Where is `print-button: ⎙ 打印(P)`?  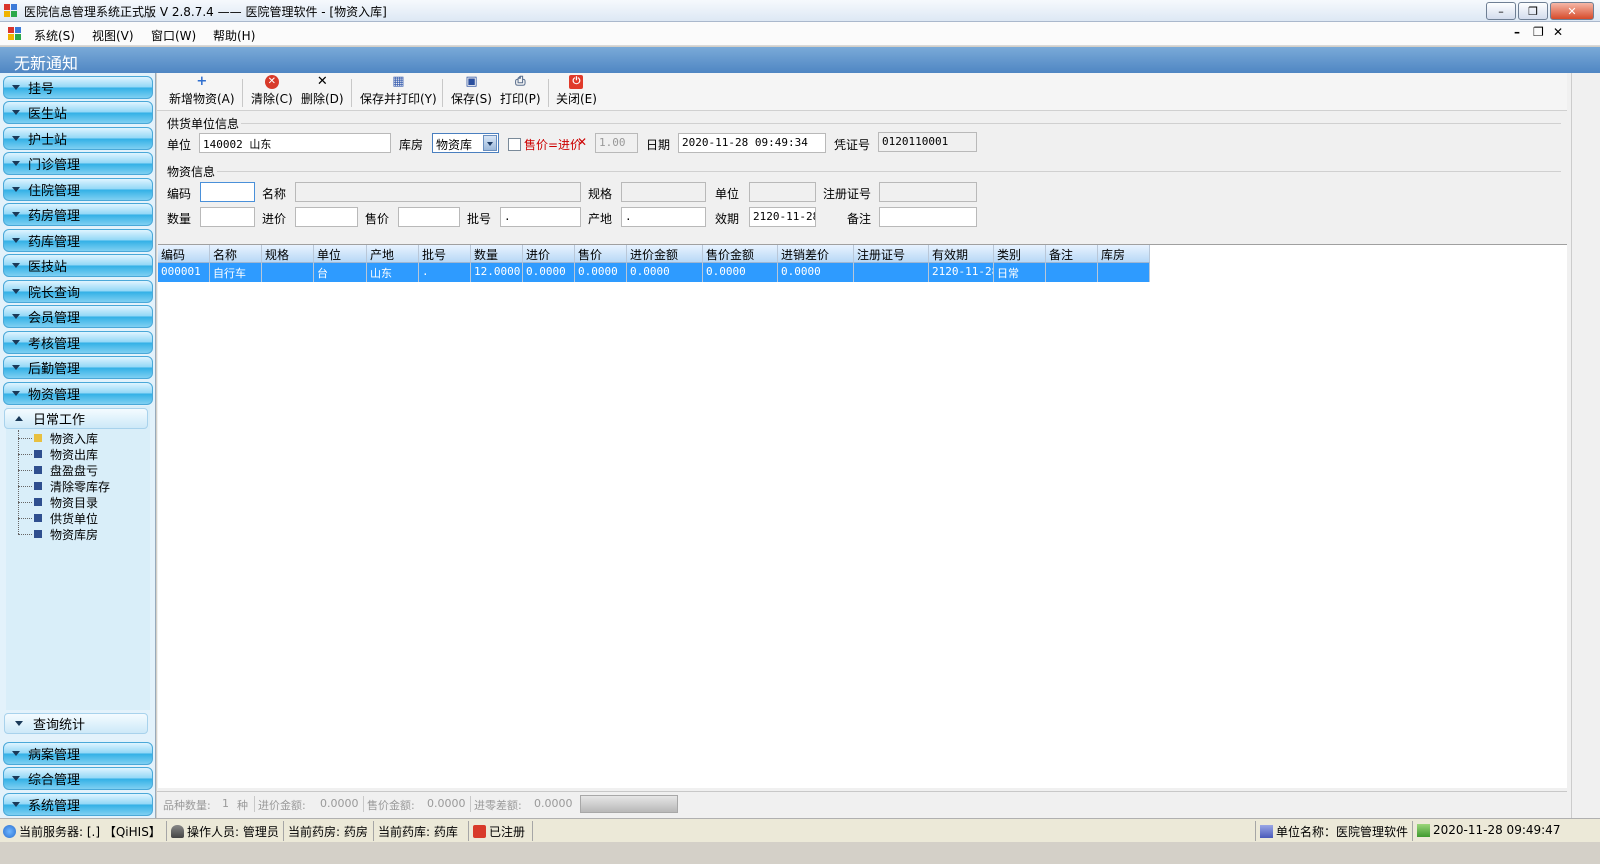 print-button: ⎙ 打印(P) is located at coordinates (520, 91).